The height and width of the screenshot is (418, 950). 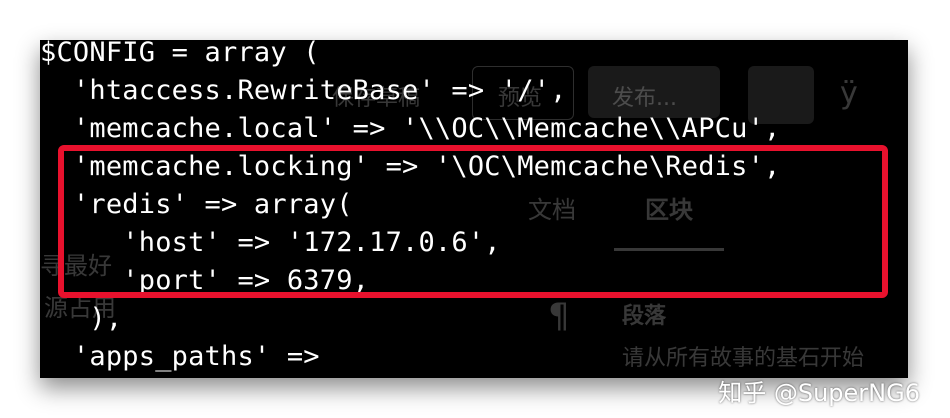 What do you see at coordinates (743, 358) in the screenshot?
I see `ghost-paragraph-hint: 请从所有故事的基石开始` at bounding box center [743, 358].